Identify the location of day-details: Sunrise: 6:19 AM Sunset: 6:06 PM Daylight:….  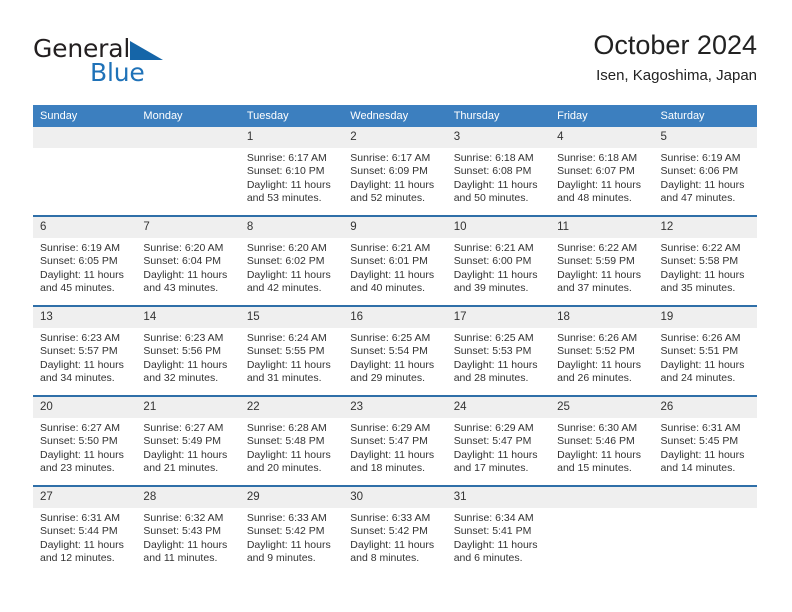
(705, 177).